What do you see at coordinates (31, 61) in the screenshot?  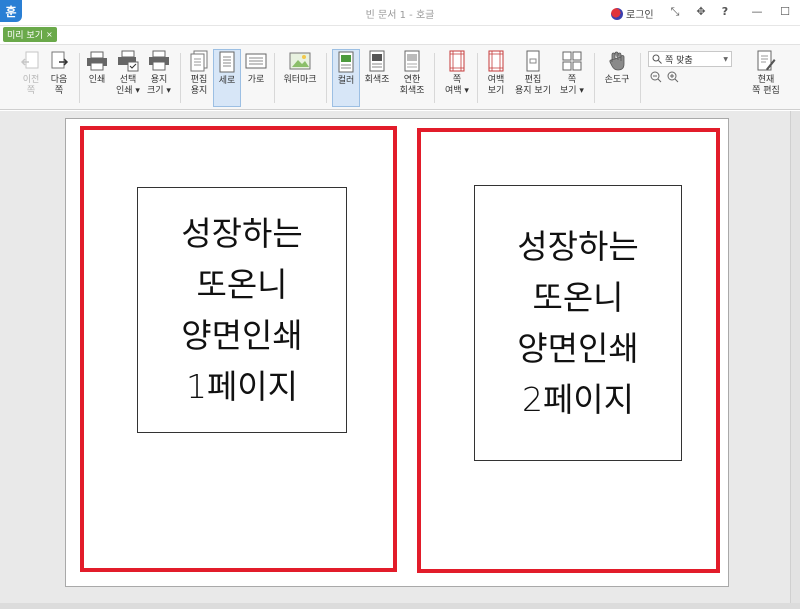 I see `prev-page-icon` at bounding box center [31, 61].